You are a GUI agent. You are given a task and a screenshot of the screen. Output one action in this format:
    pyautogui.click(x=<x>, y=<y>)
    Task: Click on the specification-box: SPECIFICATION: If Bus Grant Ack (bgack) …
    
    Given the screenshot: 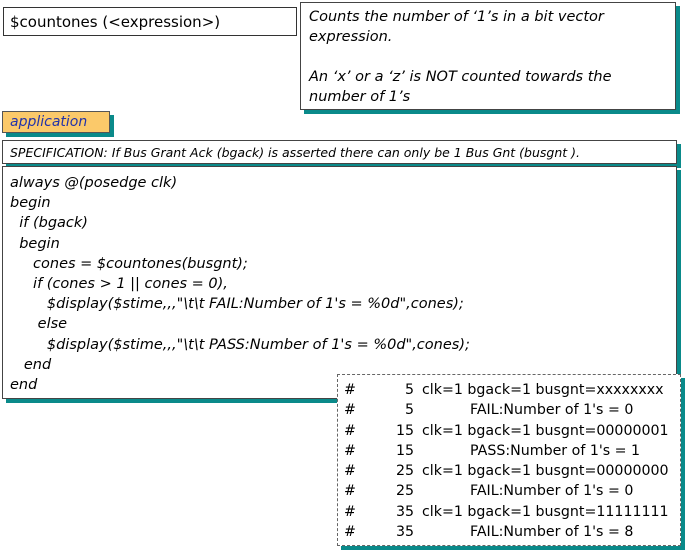 What is the action you would take?
    pyautogui.click(x=339, y=152)
    